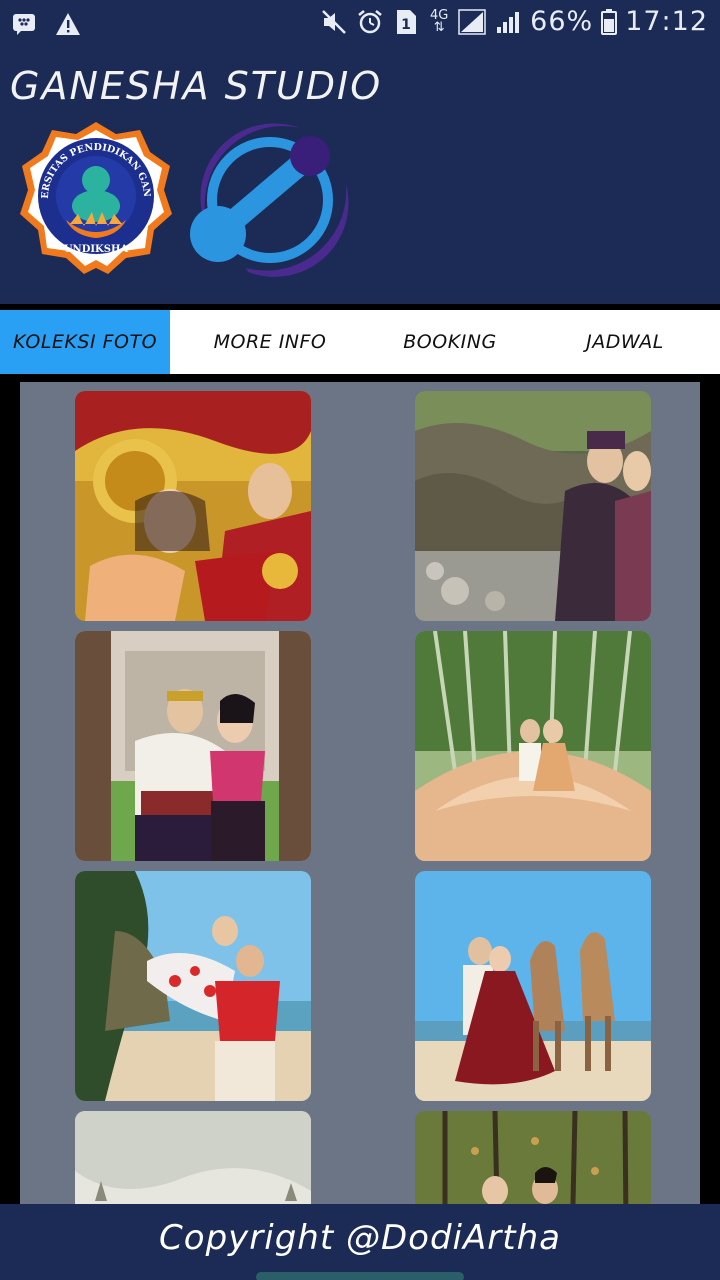 Image resolution: width=720 pixels, height=1280 pixels. I want to click on tab-bar: KOLEKSI FOTO MORE INFO BOOKING JADWAL, so click(360, 342).